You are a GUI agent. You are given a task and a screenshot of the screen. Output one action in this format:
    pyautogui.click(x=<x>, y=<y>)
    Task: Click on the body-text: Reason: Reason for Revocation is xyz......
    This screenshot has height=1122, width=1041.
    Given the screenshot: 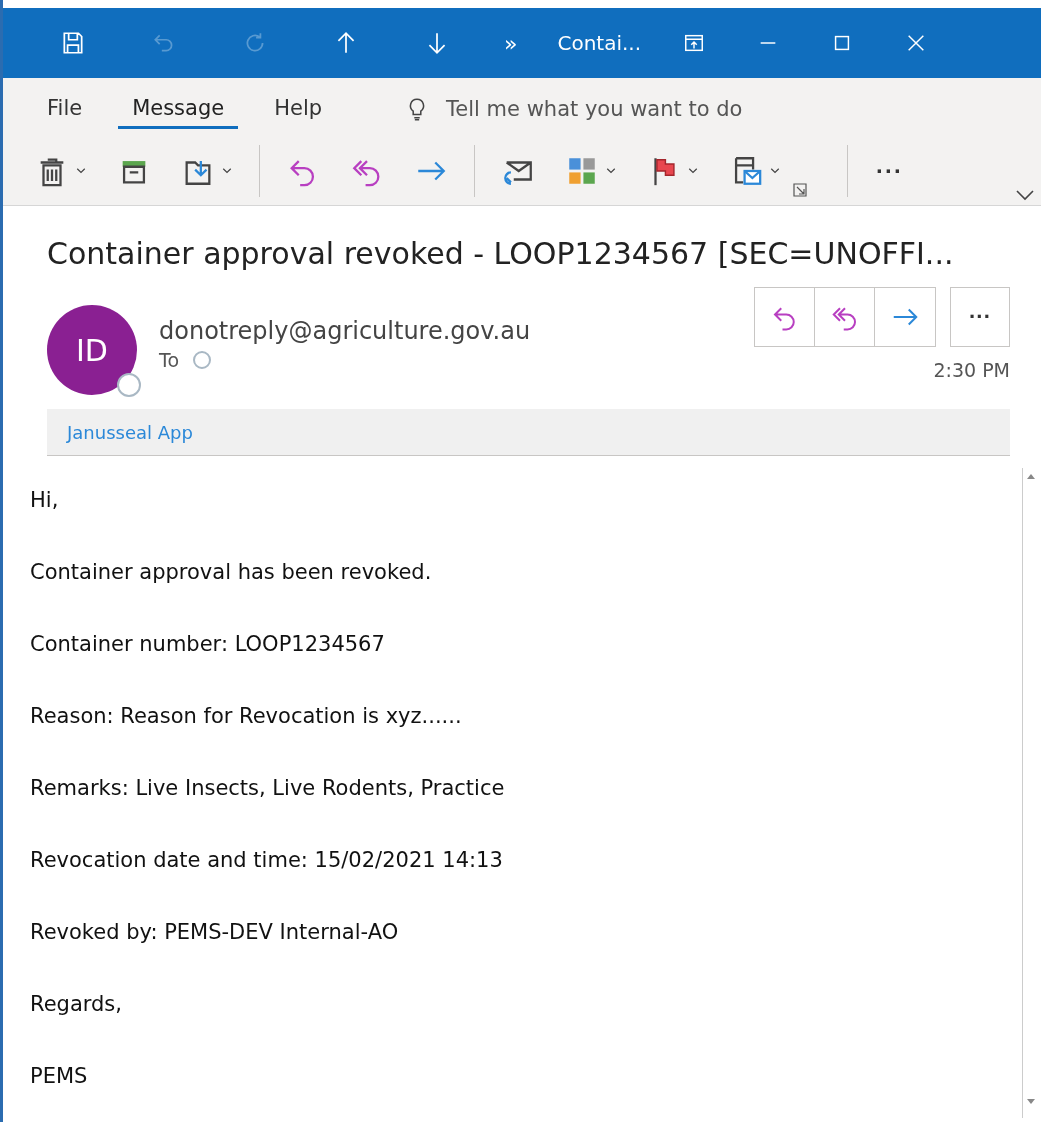 What is the action you would take?
    pyautogui.click(x=246, y=717)
    